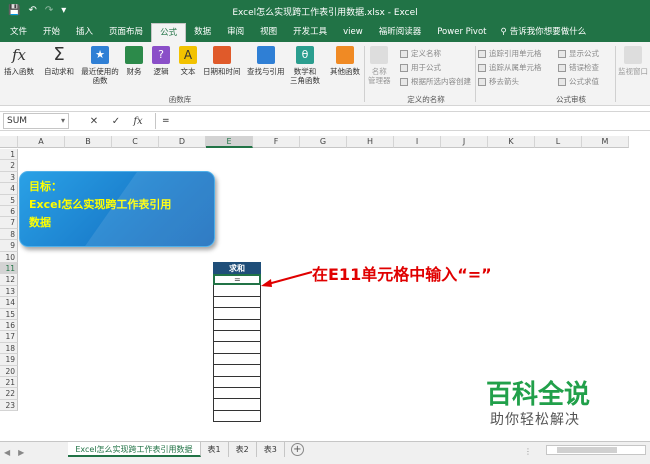 Image resolution: width=650 pixels, height=464 pixels. Describe the element at coordinates (188, 61) in the screenshot. I see `text-button: A 文本` at that location.